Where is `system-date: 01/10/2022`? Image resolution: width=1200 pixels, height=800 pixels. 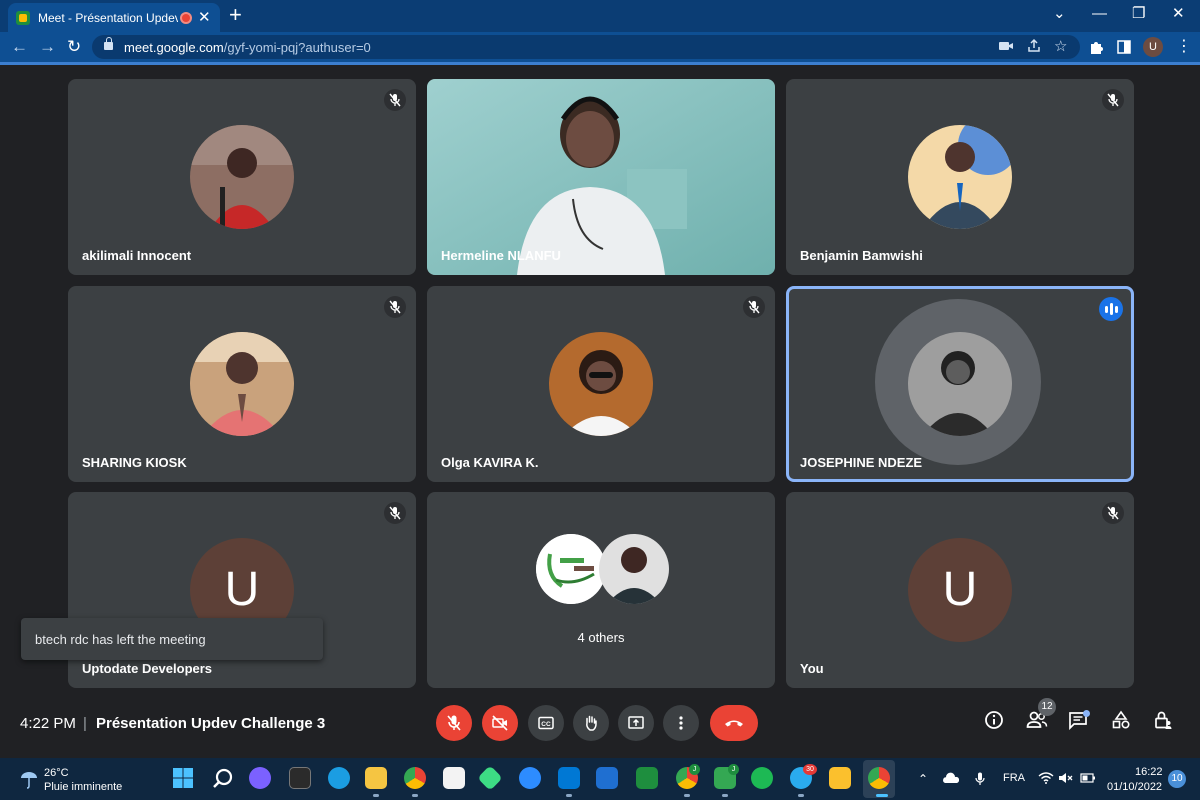
system-date: 01/10/2022 is located at coordinates (1134, 787).